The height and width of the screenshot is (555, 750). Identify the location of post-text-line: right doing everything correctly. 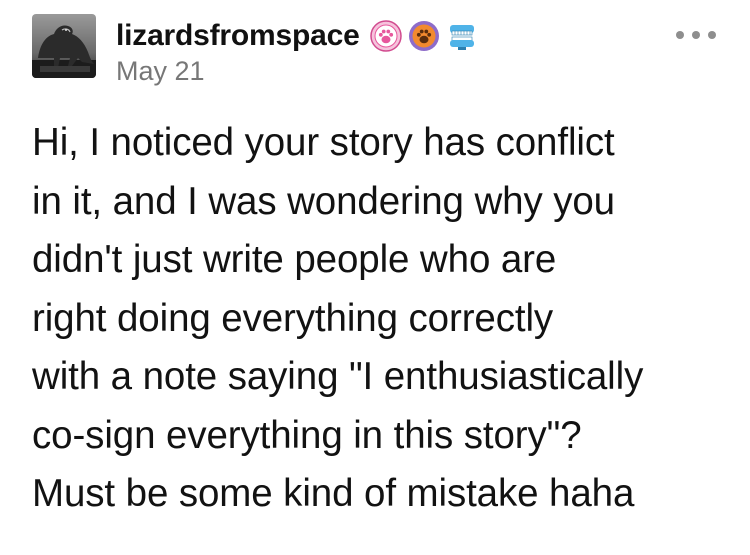
(293, 318).